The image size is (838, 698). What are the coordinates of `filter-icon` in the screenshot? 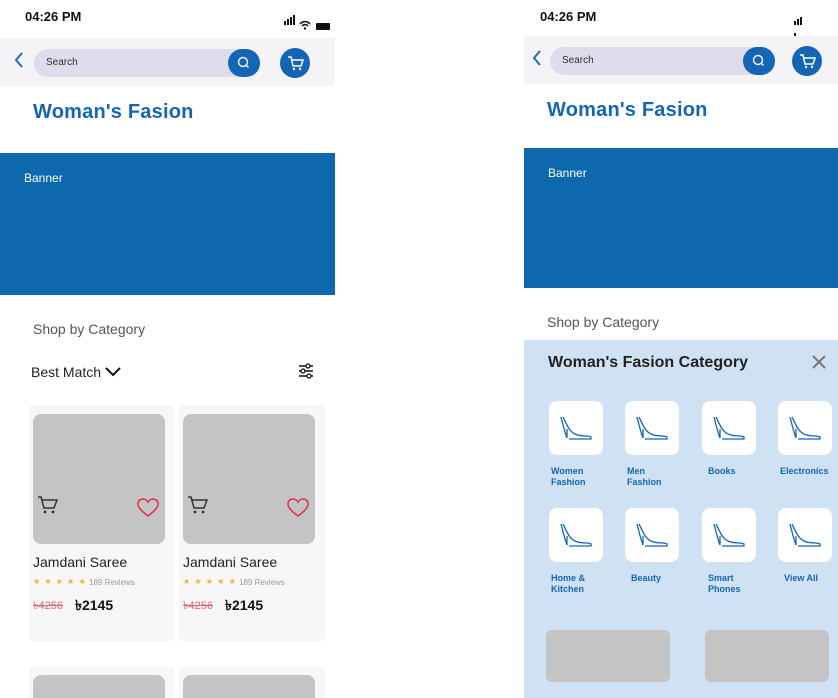 It's located at (306, 371).